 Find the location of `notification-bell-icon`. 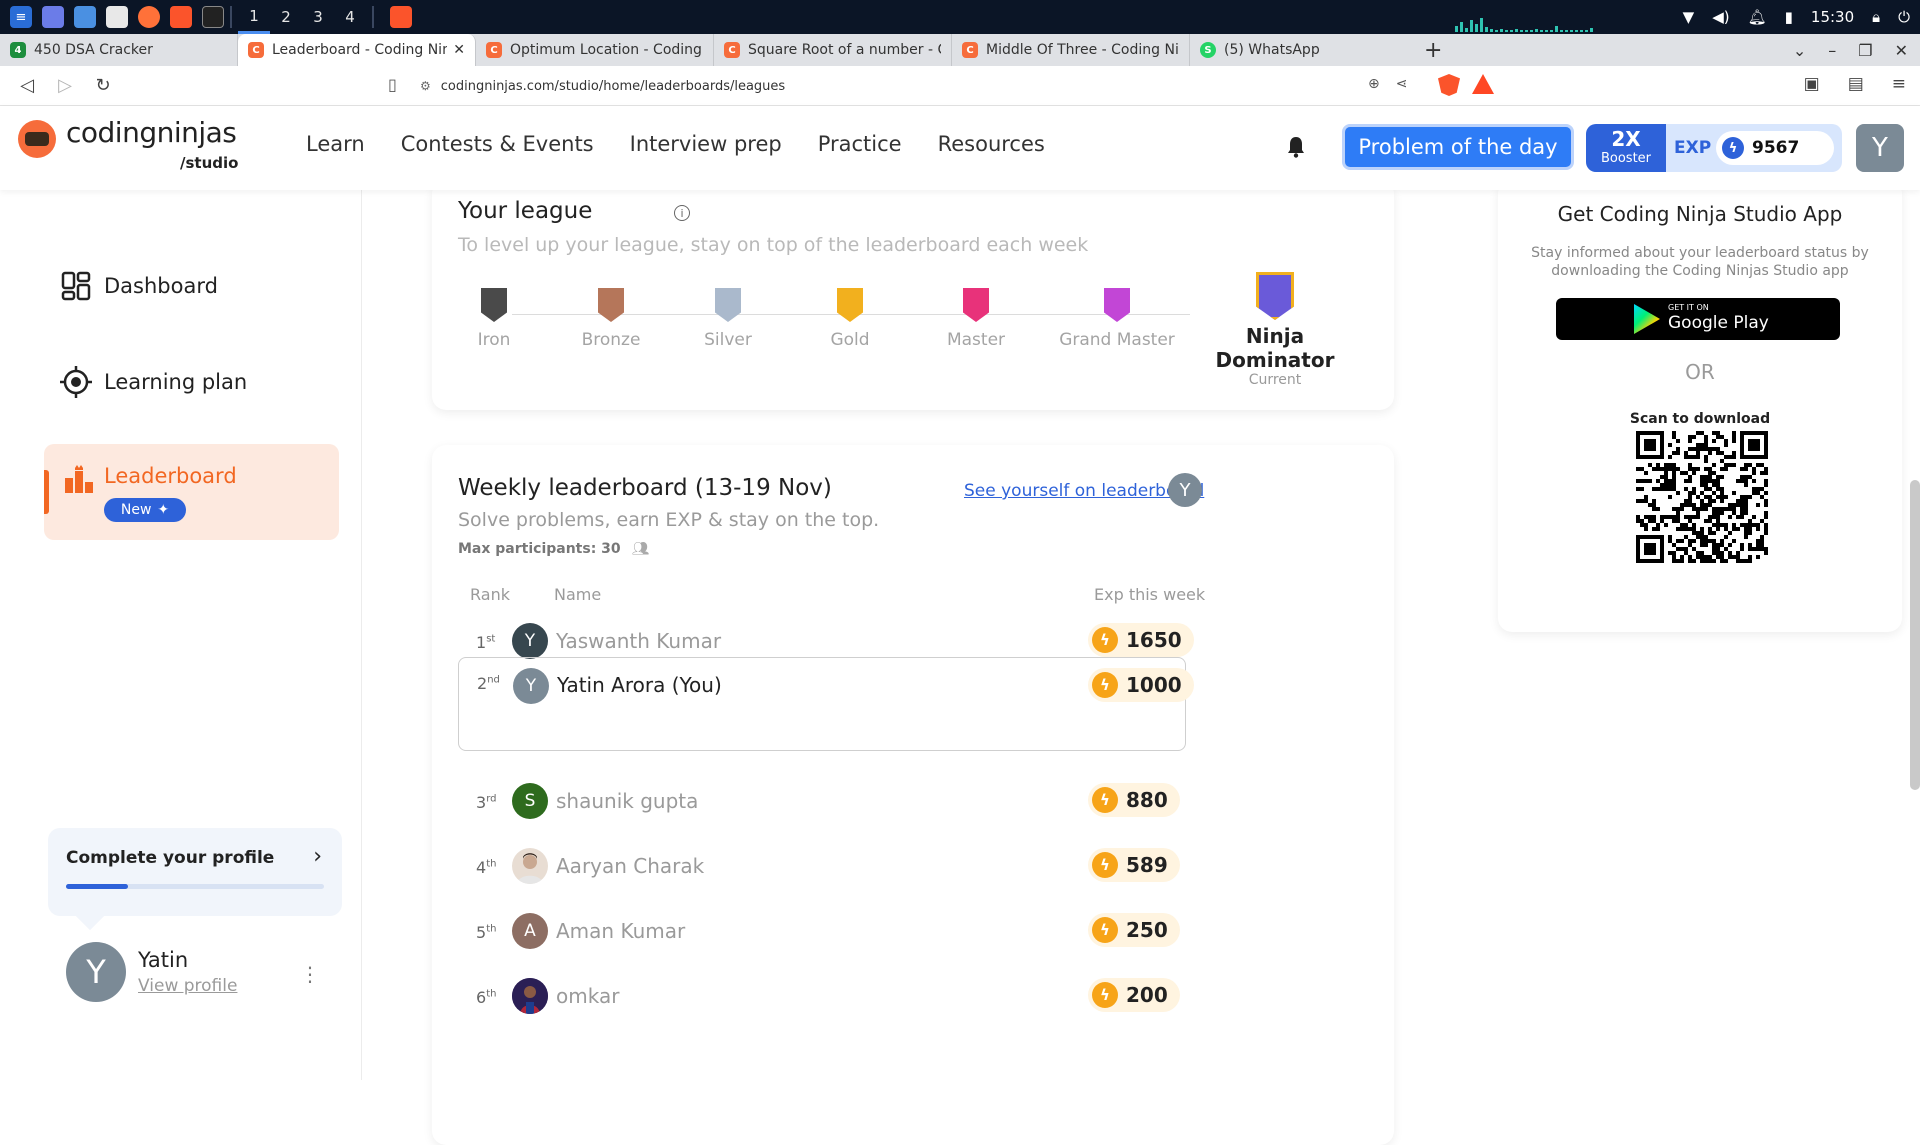

notification-bell-icon is located at coordinates (1296, 147).